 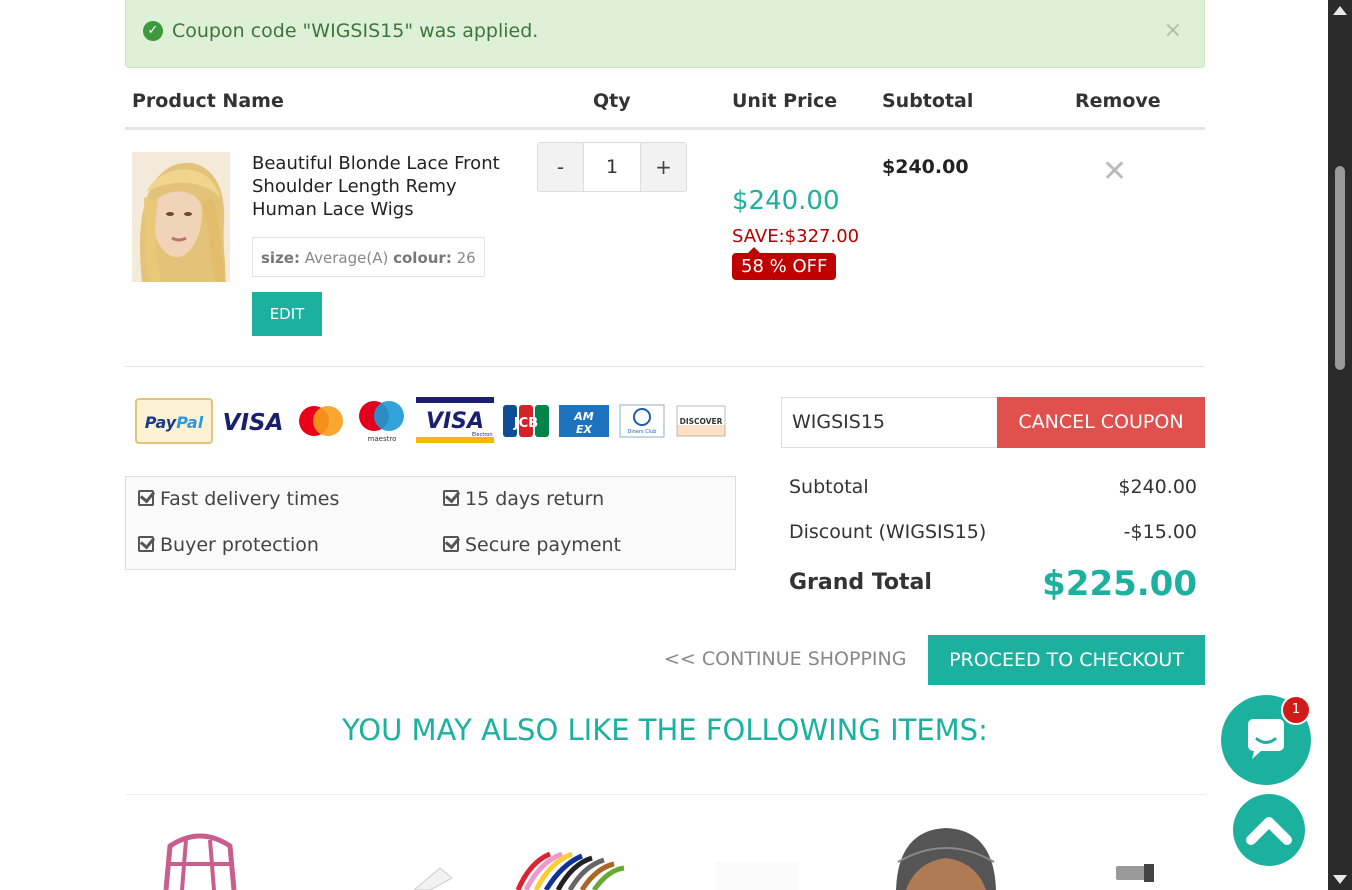 What do you see at coordinates (238, 499) in the screenshot?
I see `feature-item: Fast delivery times` at bounding box center [238, 499].